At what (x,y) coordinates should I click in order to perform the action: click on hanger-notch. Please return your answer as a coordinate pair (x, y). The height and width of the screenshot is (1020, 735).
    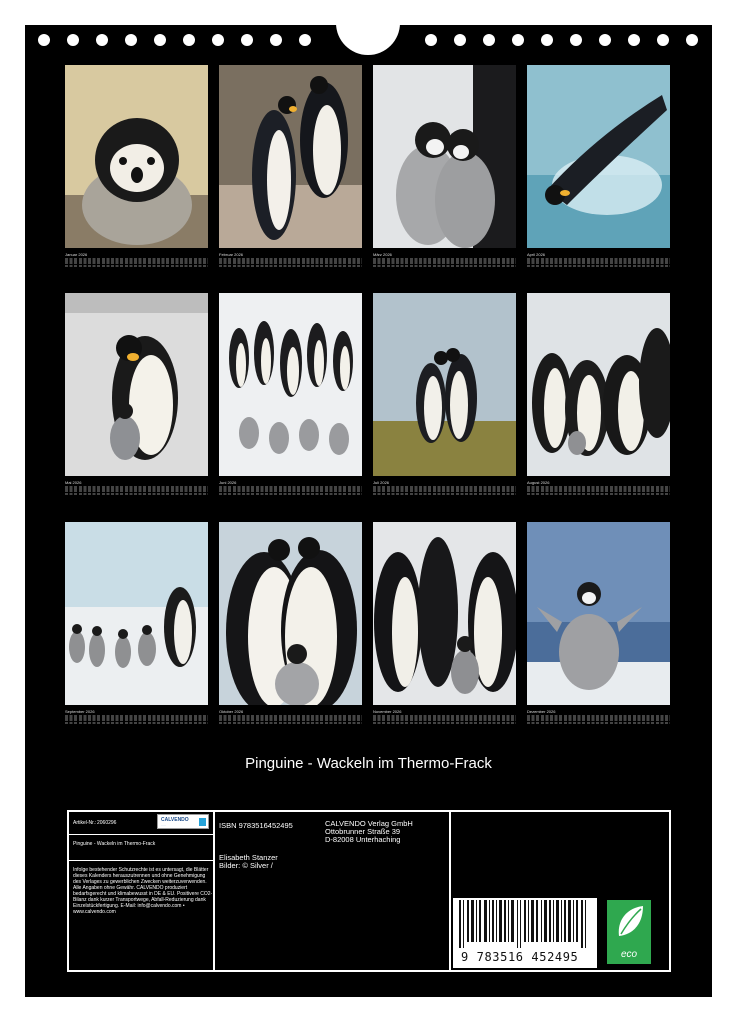
    Looking at the image, I should click on (368, 39).